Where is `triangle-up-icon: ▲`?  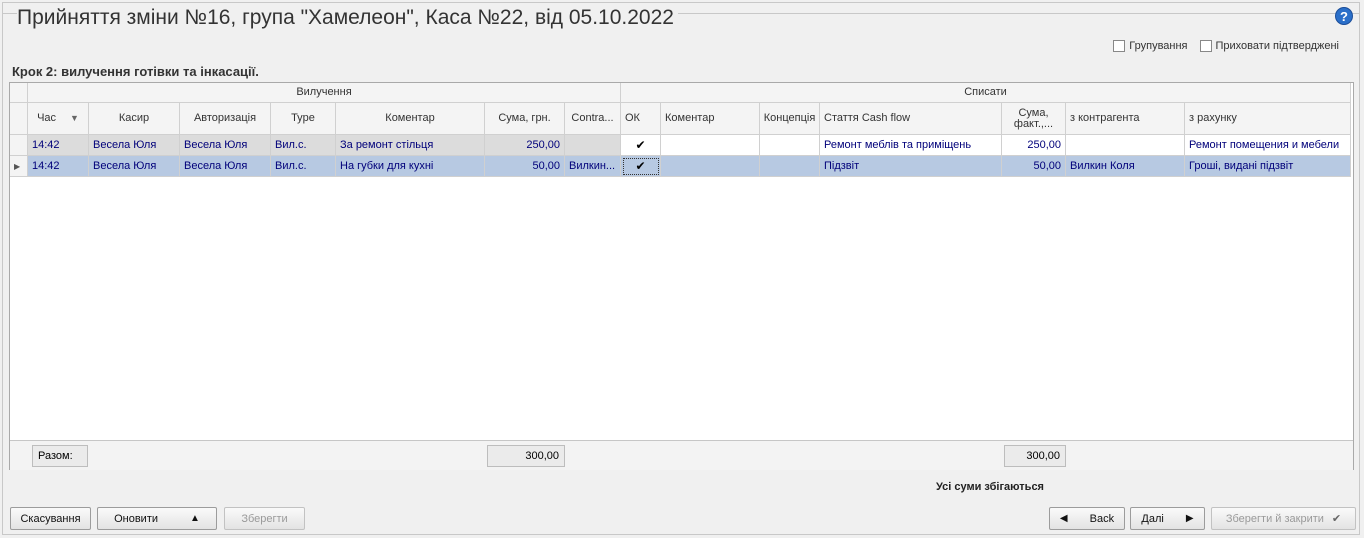
triangle-up-icon: ▲ is located at coordinates (195, 518).